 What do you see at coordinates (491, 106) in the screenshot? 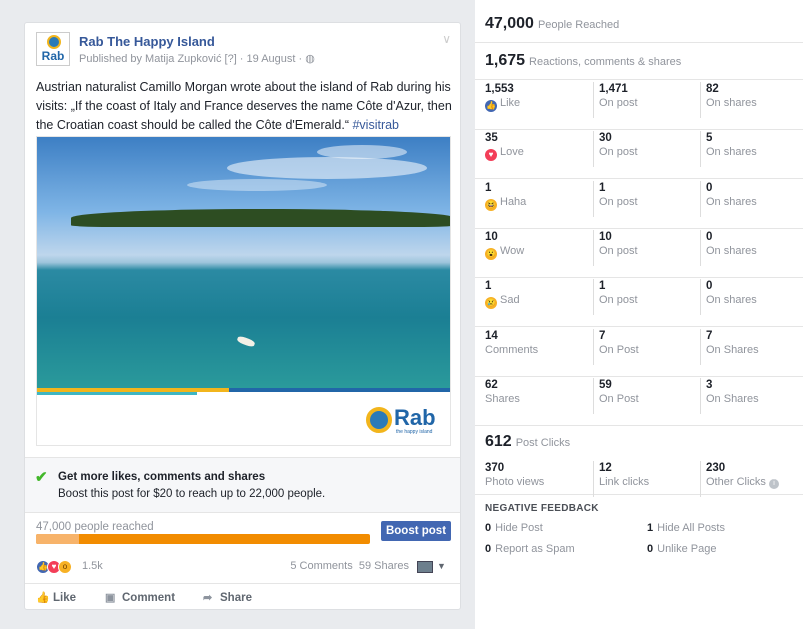
I see `like-icon: 👍` at bounding box center [491, 106].